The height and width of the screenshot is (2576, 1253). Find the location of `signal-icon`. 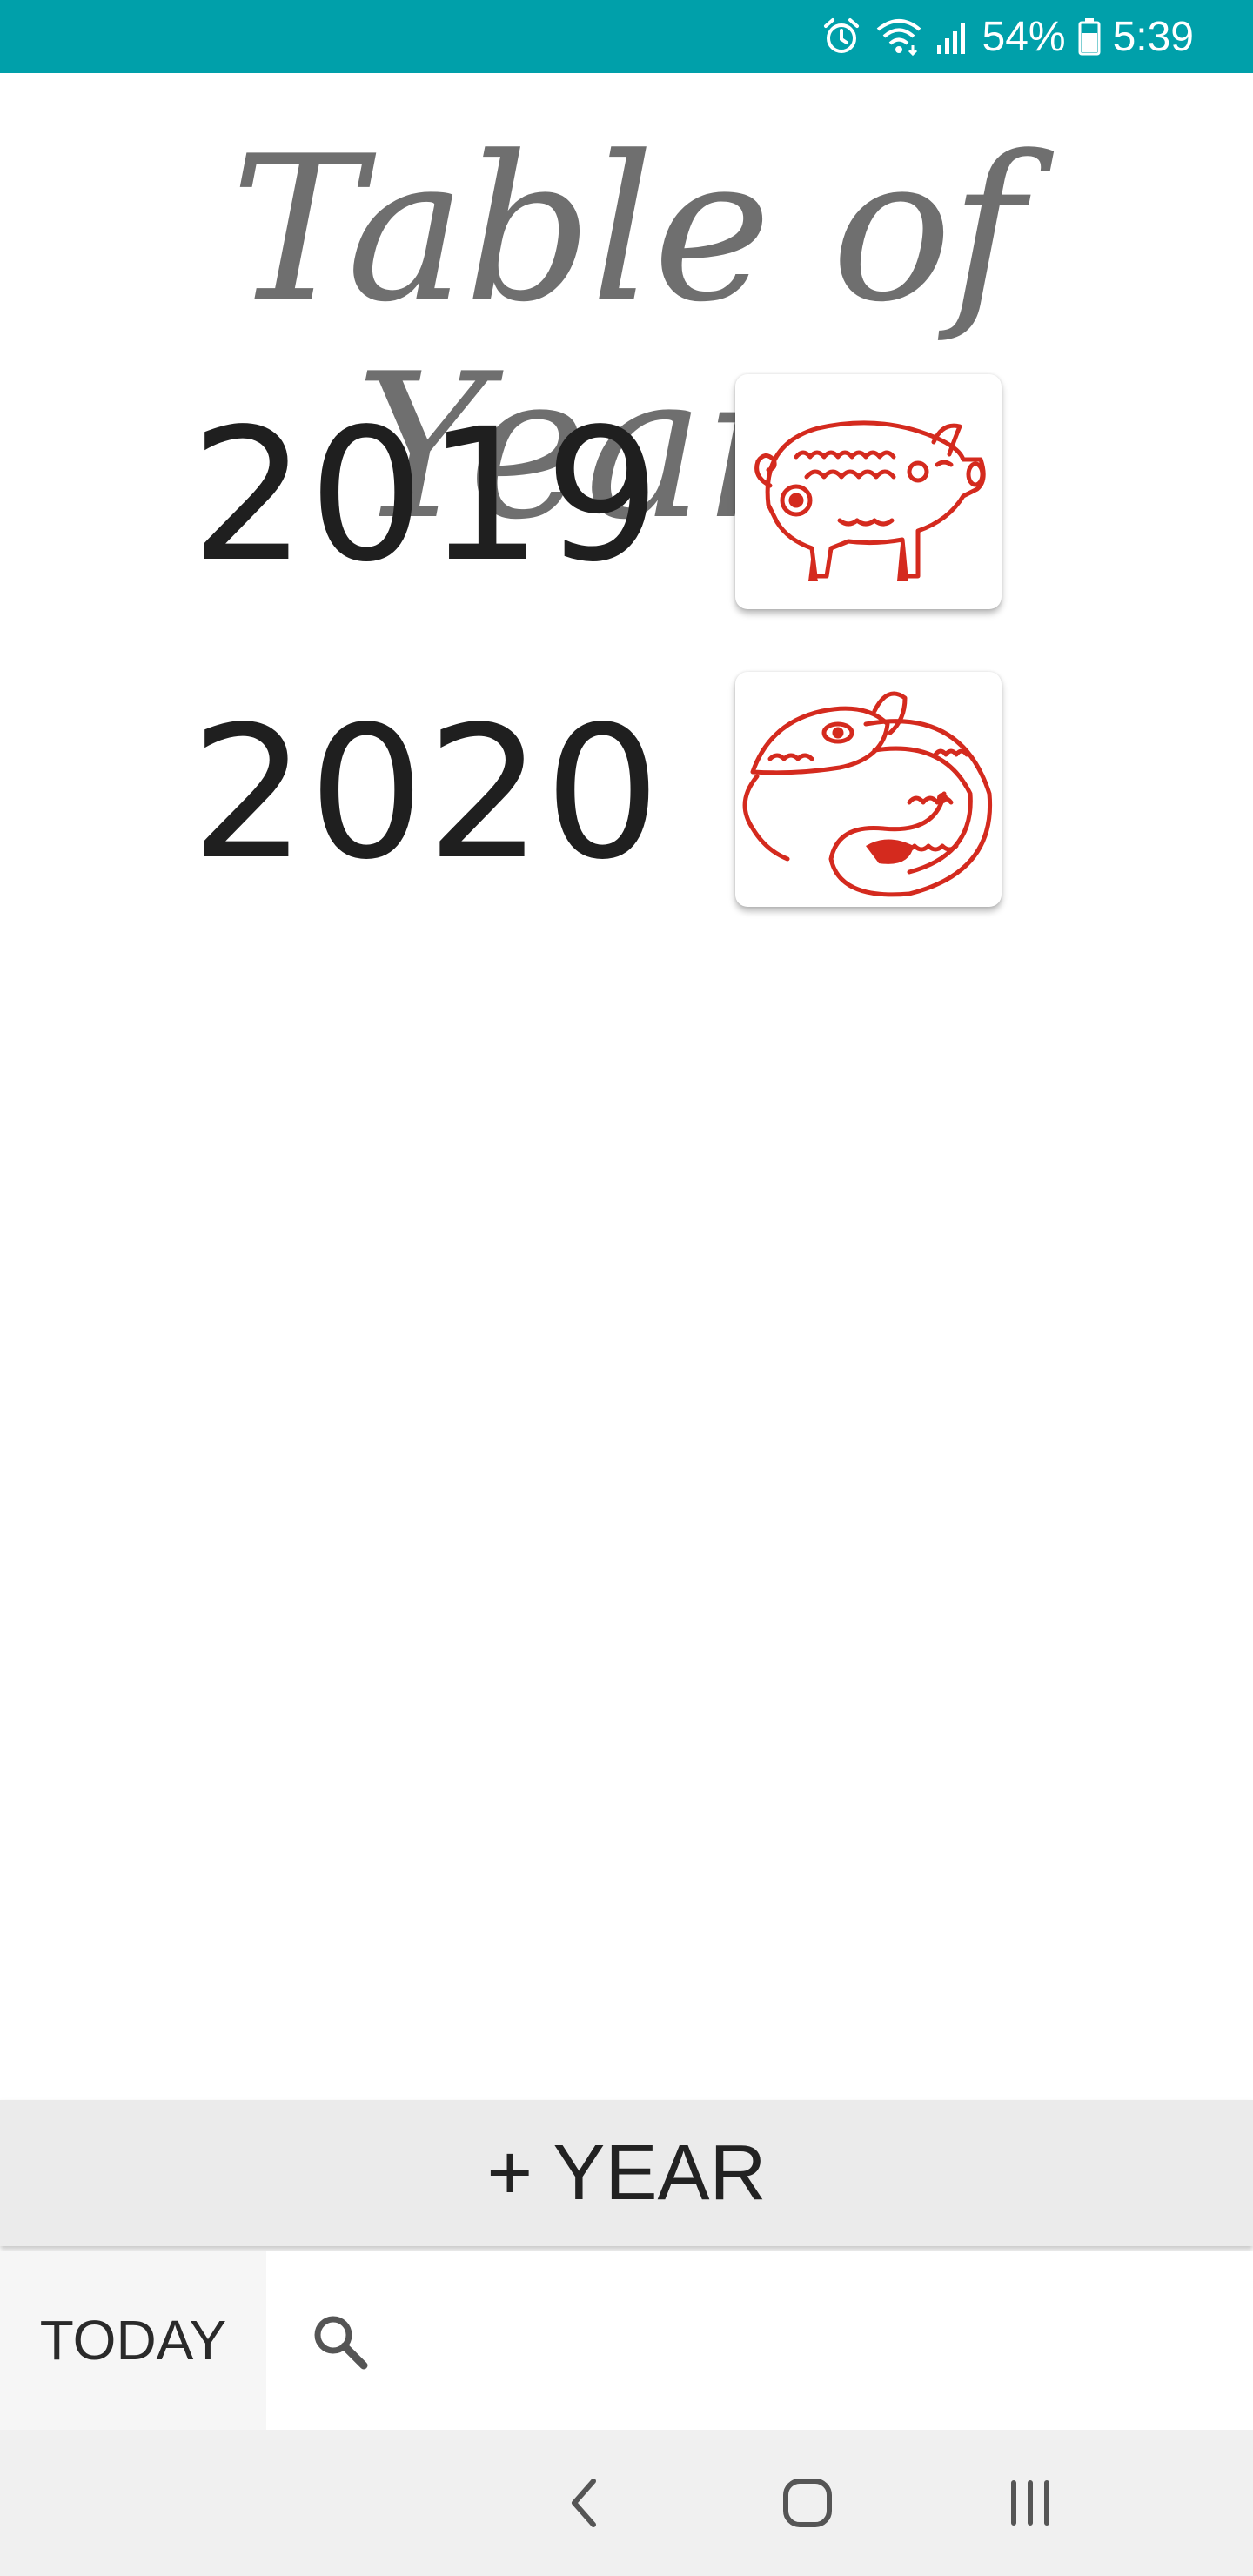

signal-icon is located at coordinates (952, 37).